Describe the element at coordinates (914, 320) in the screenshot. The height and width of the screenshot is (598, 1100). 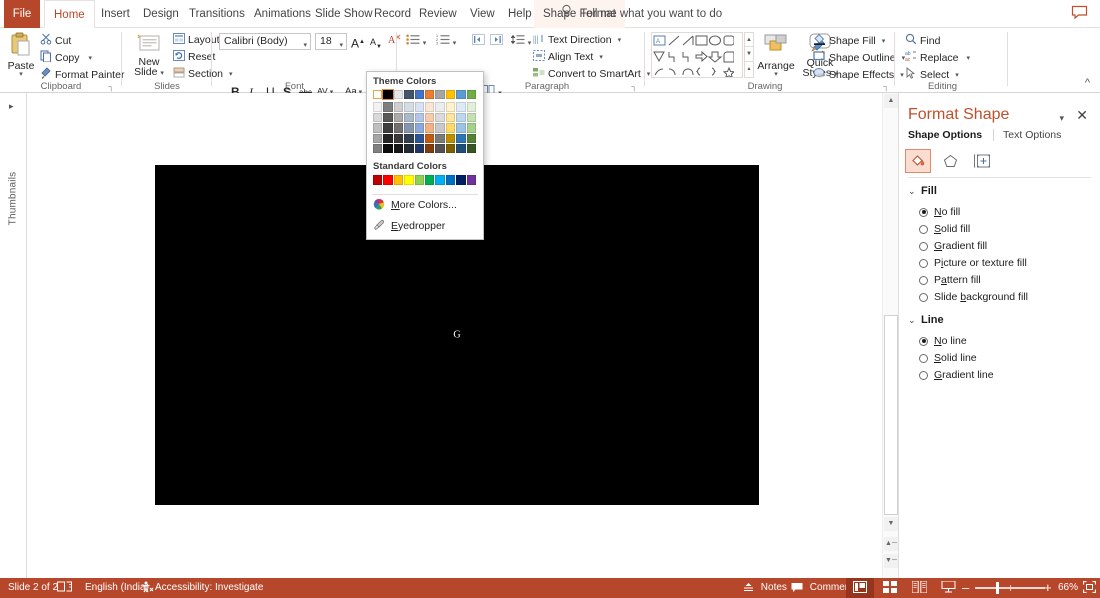
I see `chevron-down-icon: ⌄` at that location.